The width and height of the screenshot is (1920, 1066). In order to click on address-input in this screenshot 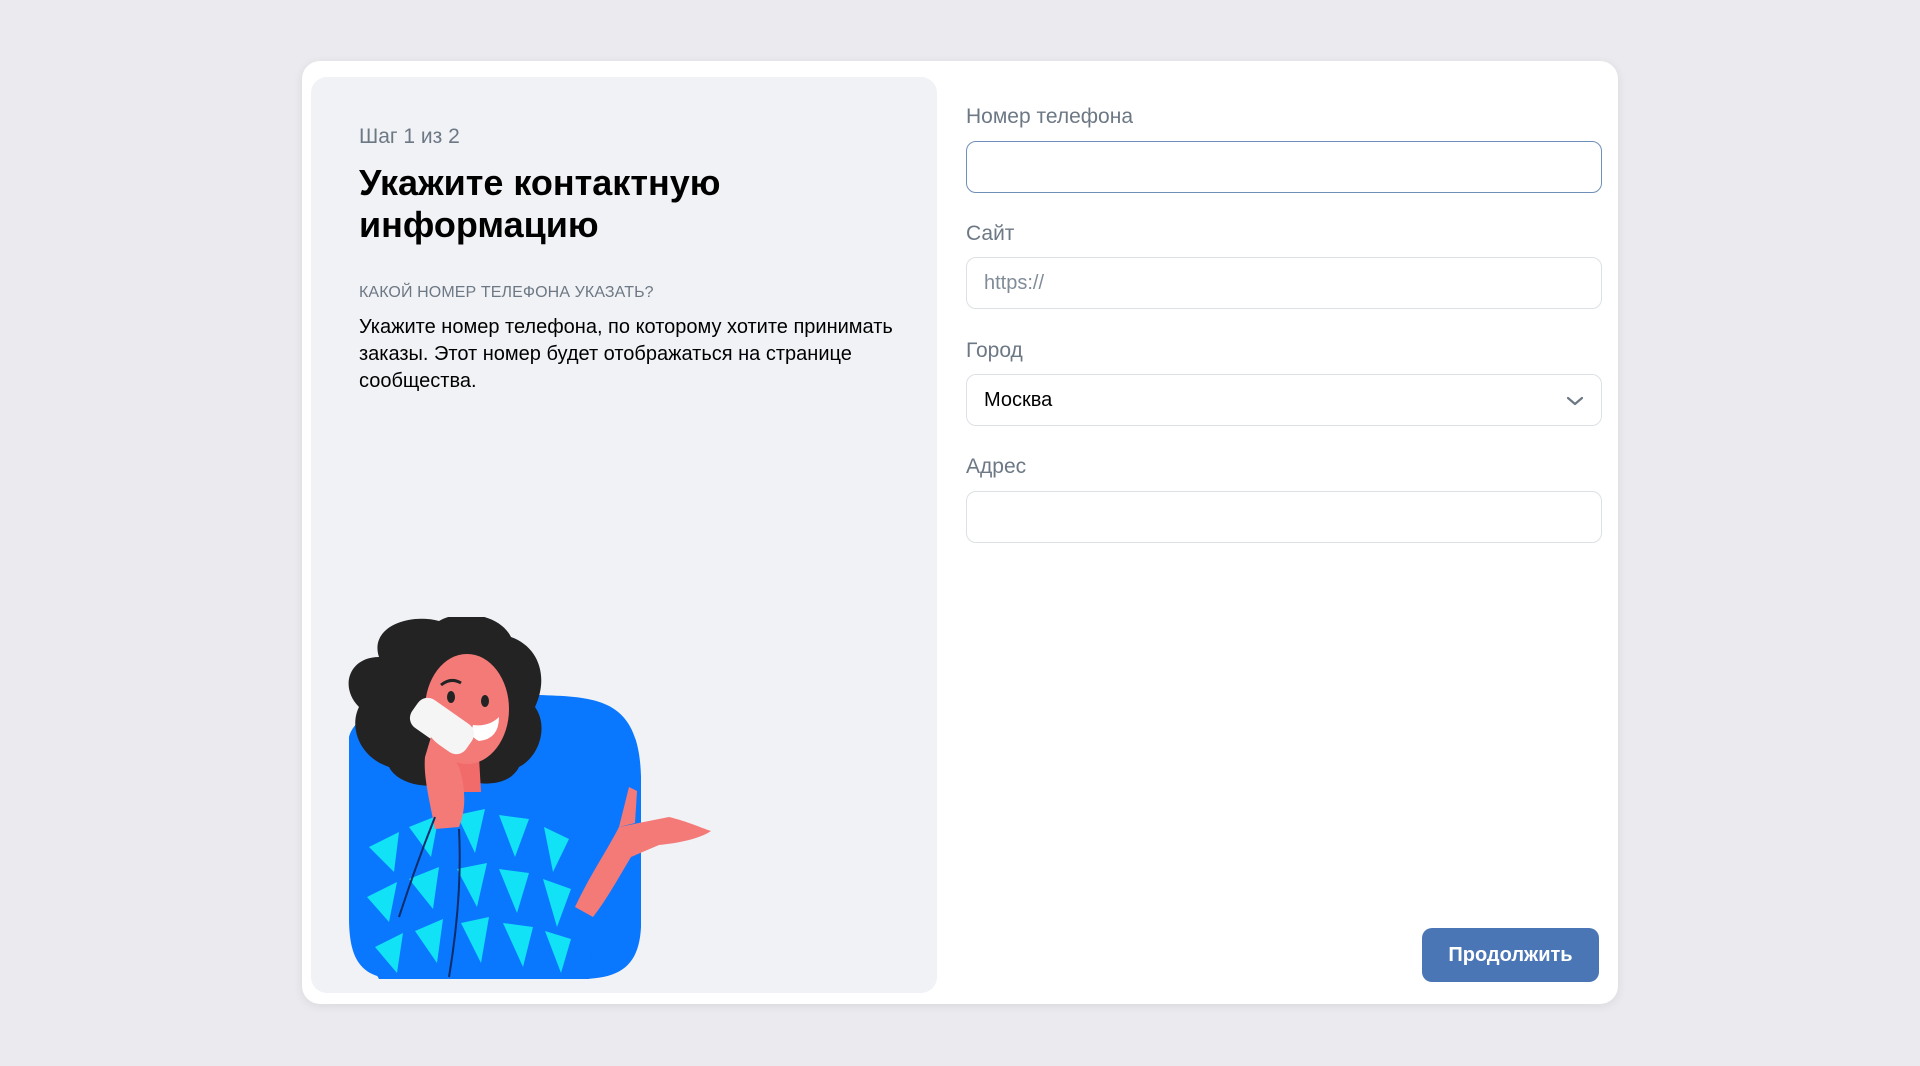, I will do `click(1284, 517)`.